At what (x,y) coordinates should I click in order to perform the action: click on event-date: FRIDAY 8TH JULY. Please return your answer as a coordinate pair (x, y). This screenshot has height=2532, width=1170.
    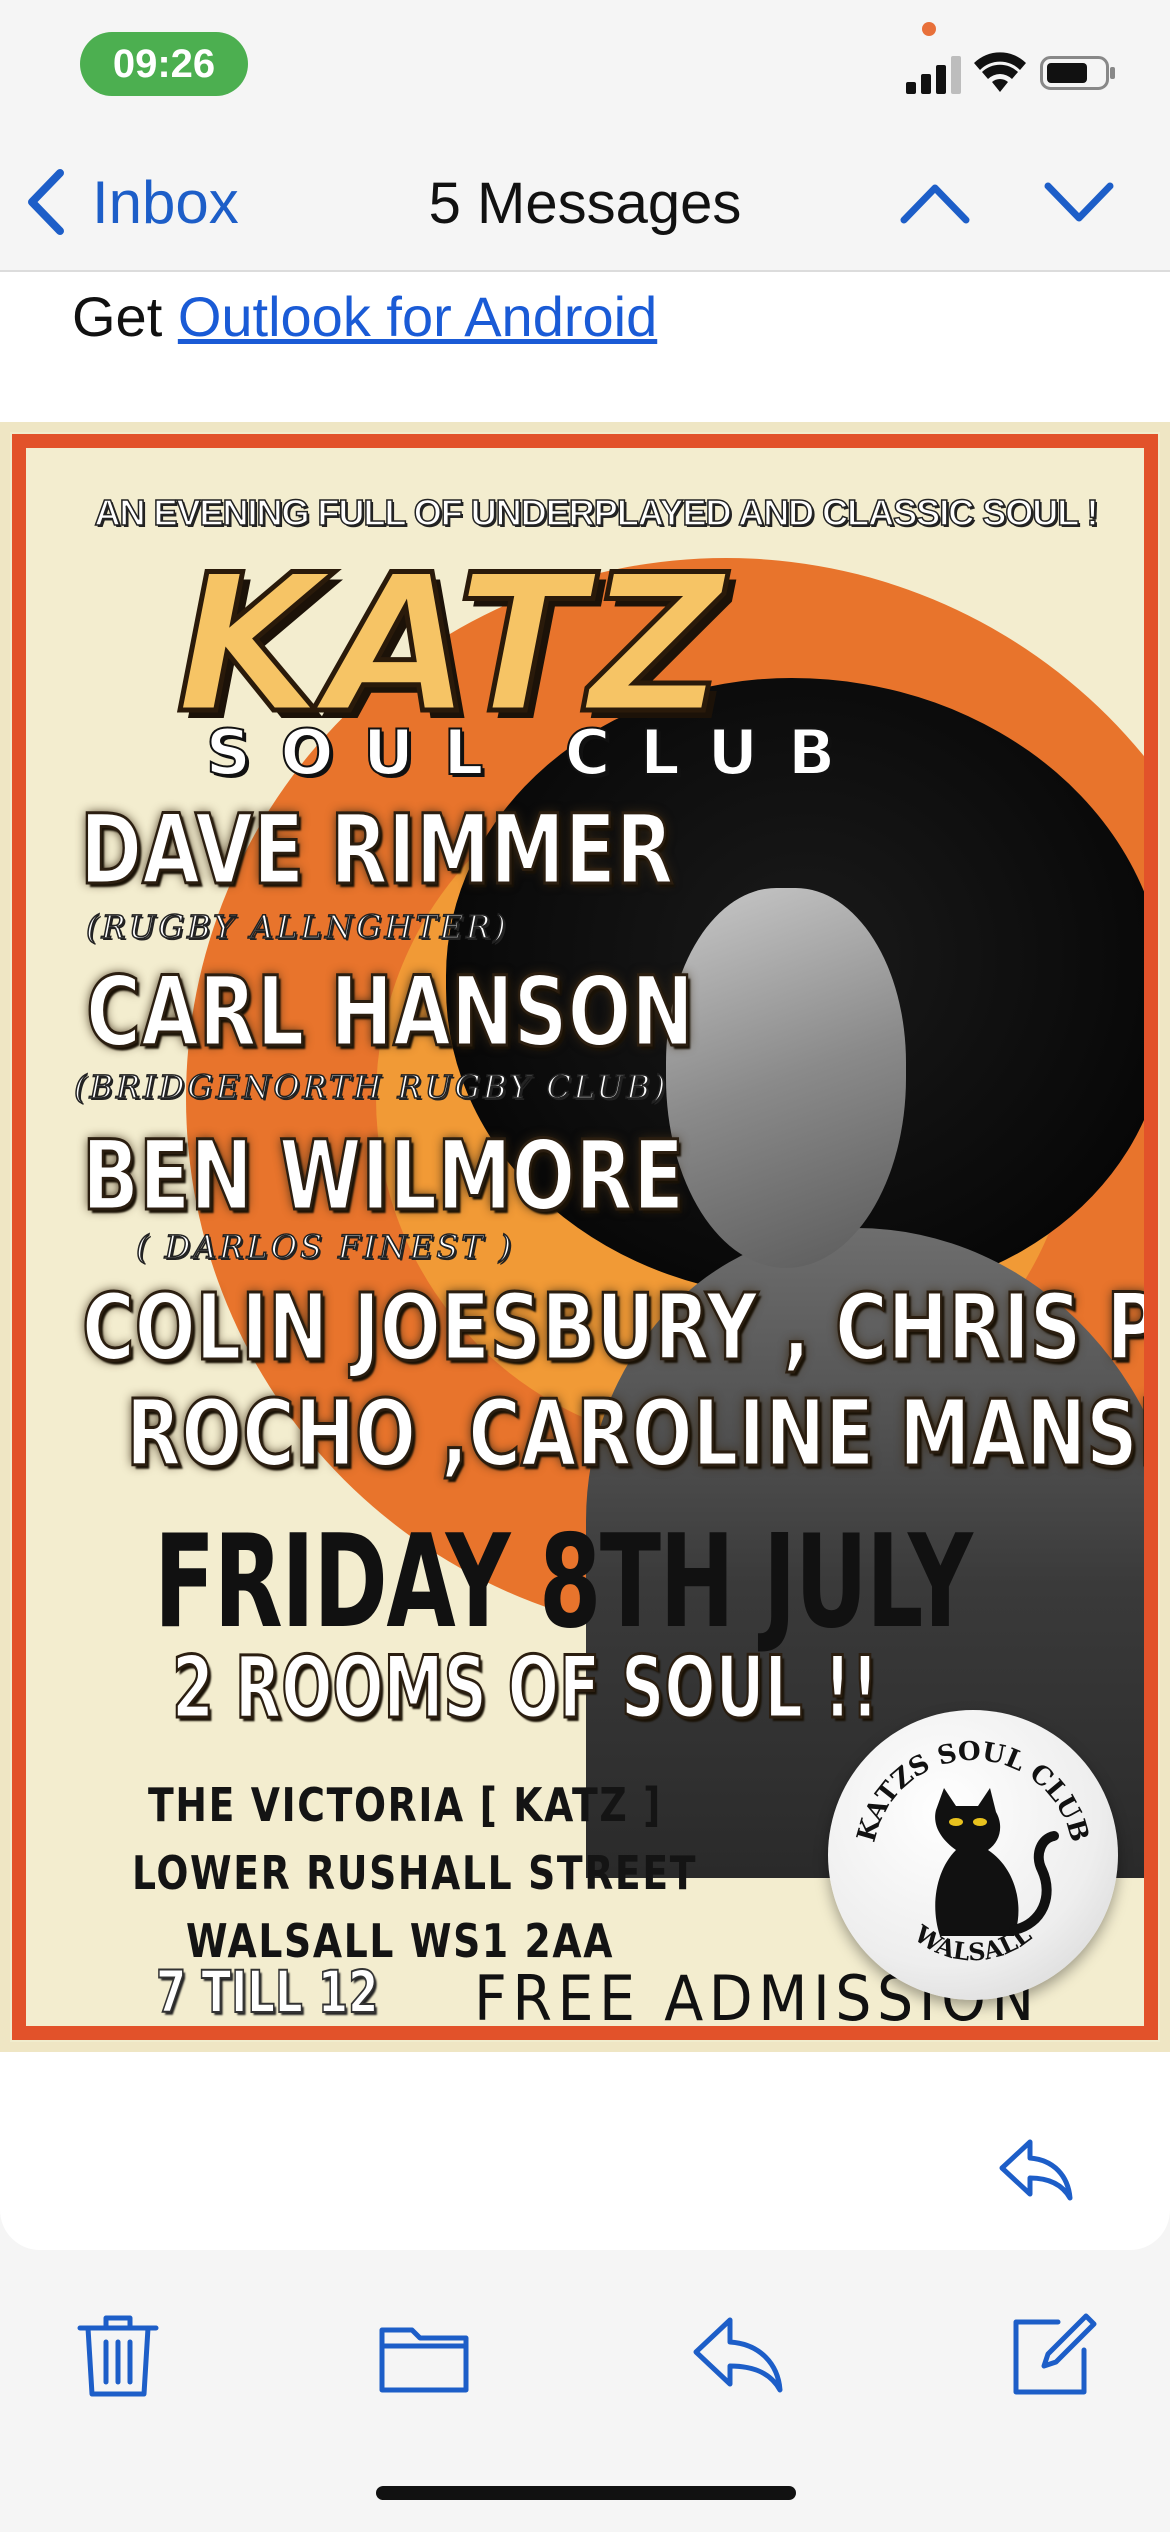
    Looking at the image, I should click on (563, 1582).